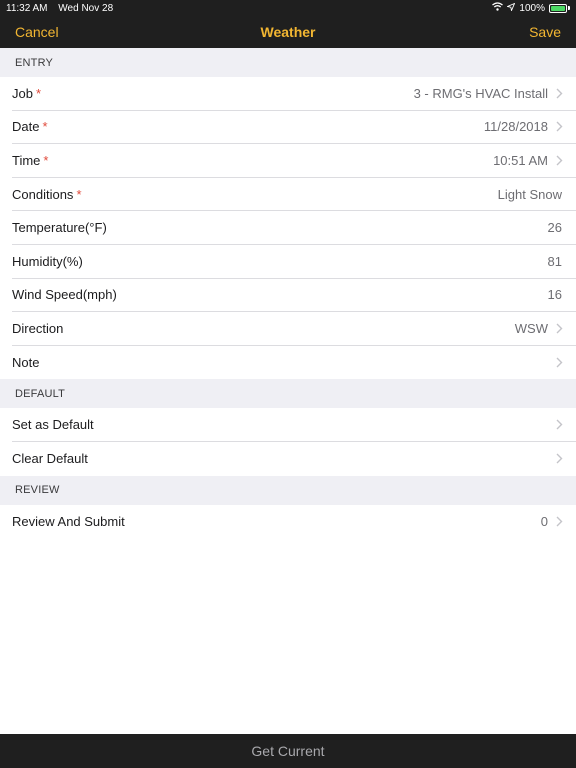  What do you see at coordinates (26, 127) in the screenshot?
I see `date-label: Date` at bounding box center [26, 127].